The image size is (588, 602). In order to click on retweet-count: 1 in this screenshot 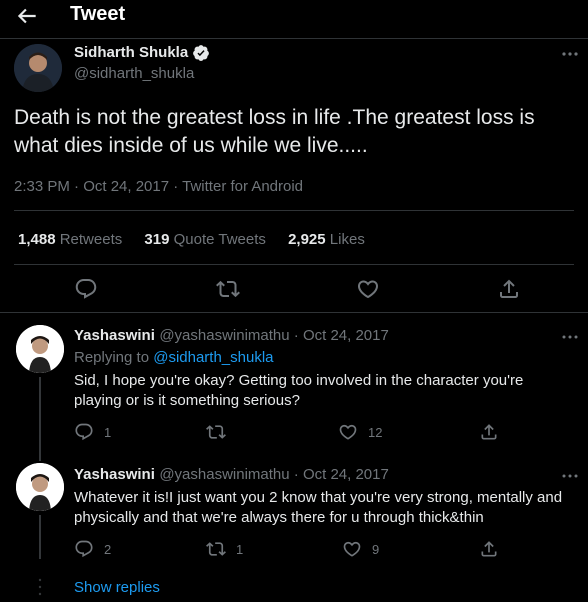, I will do `click(240, 549)`.